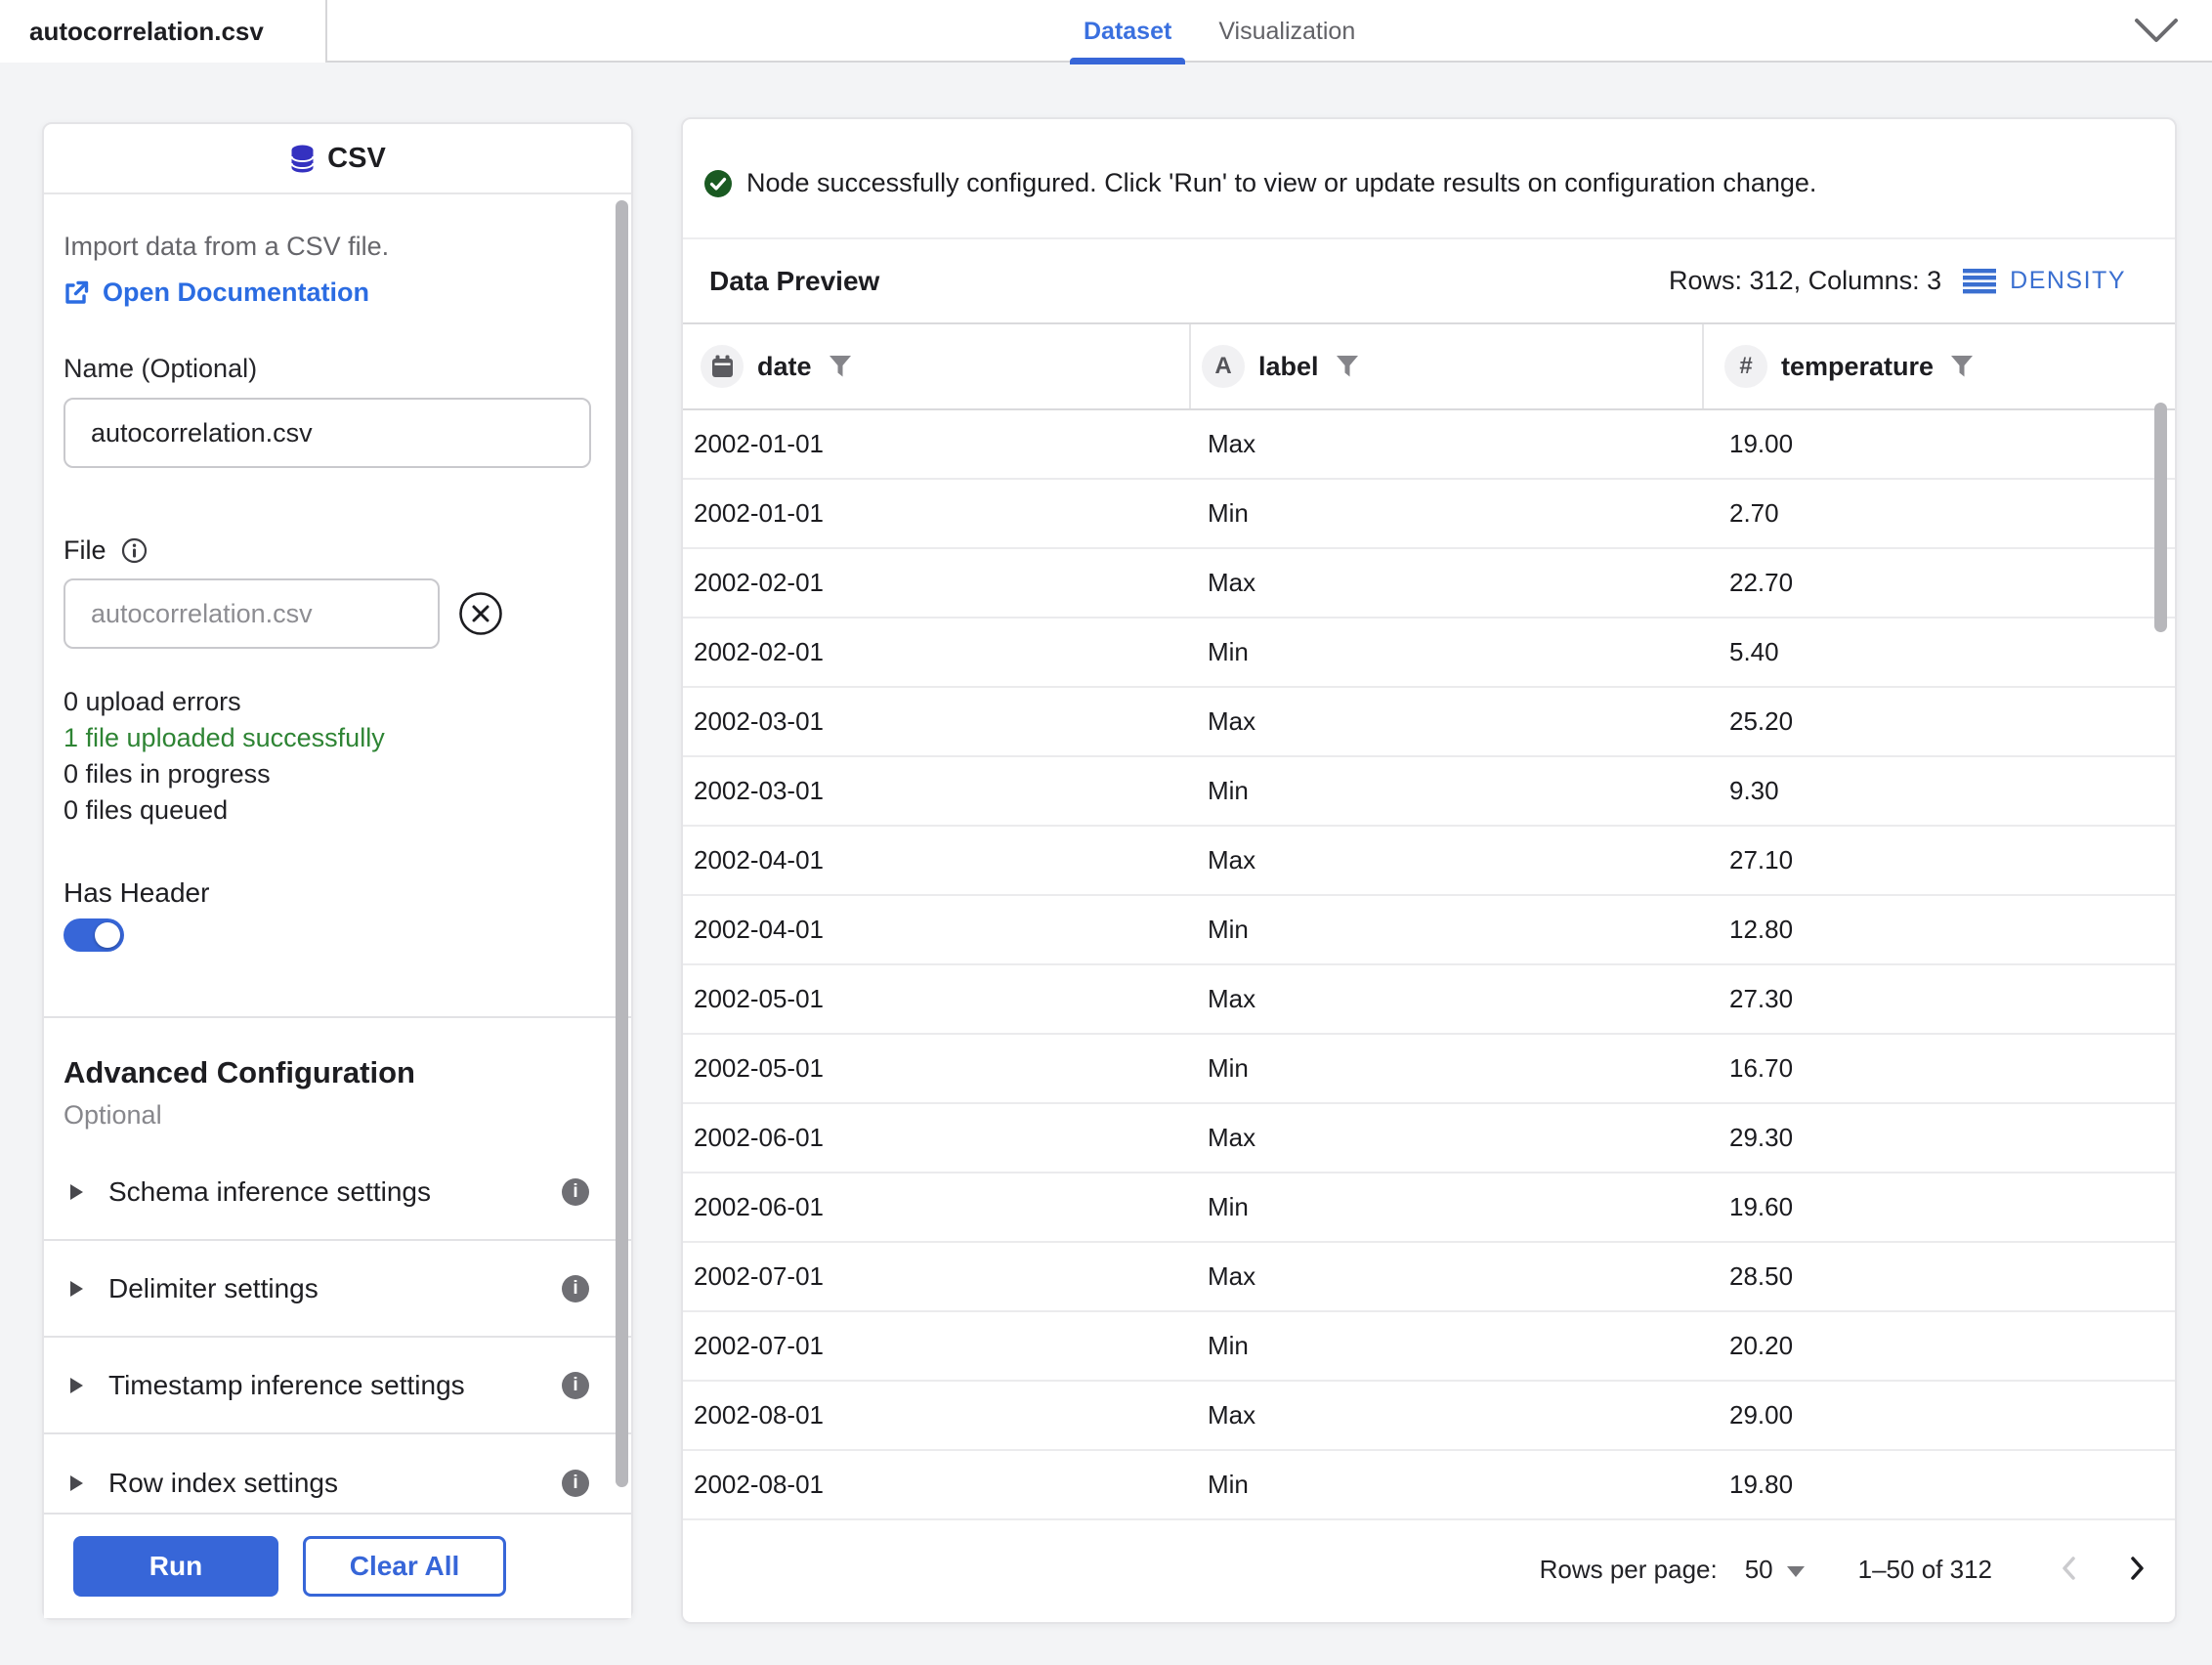 The height and width of the screenshot is (1665, 2212). What do you see at coordinates (85, 550) in the screenshot?
I see `file-field-label: File` at bounding box center [85, 550].